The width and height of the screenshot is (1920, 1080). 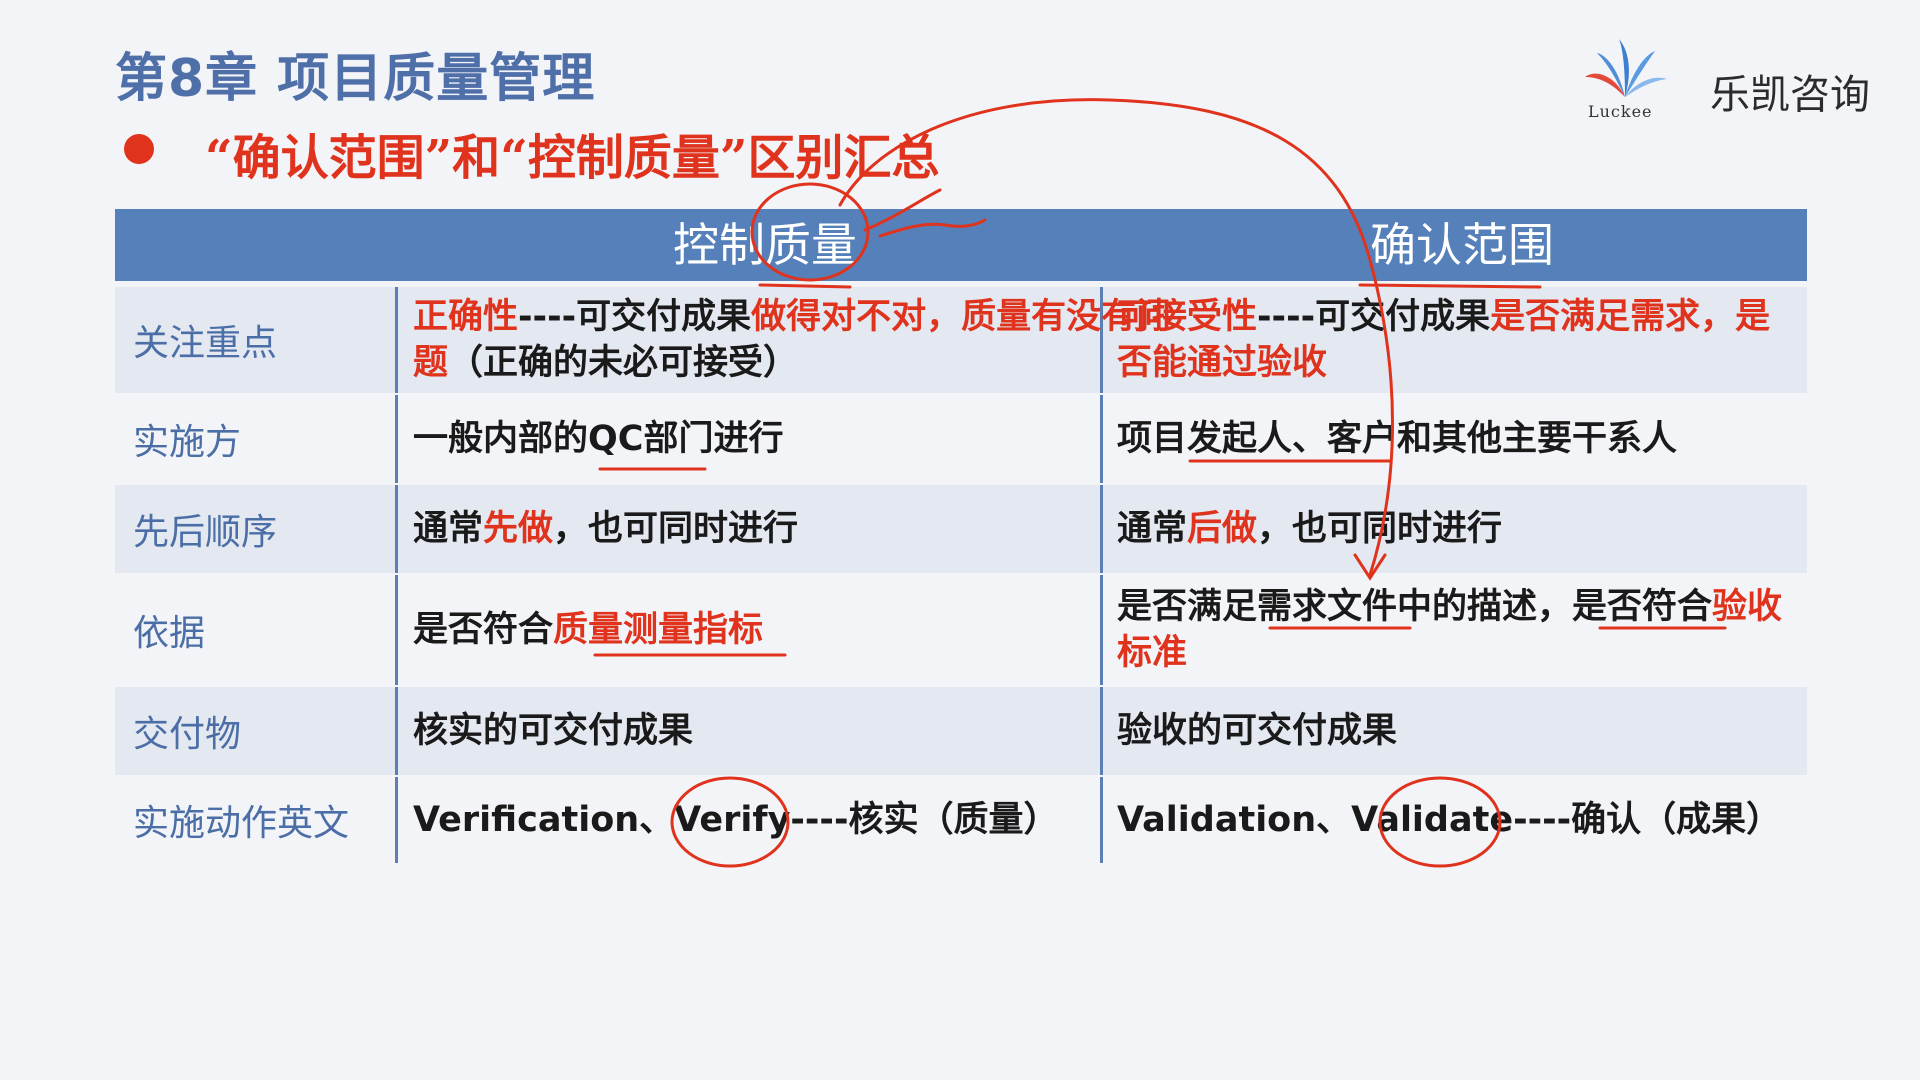 I want to click on cell-text: 是否满足需求文件中的描述，是否符合, so click(x=1415, y=607).